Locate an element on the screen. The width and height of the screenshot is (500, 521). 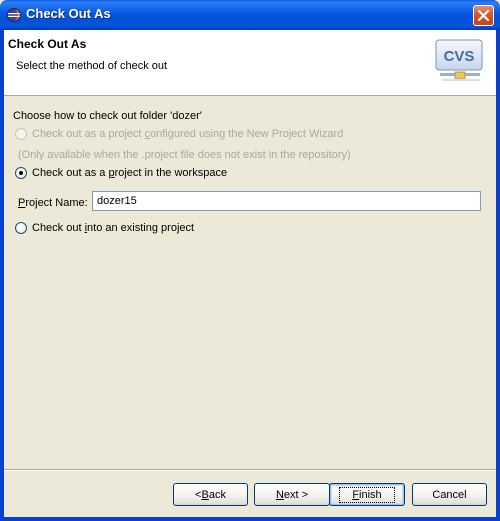
close-icon is located at coordinates (483, 15).